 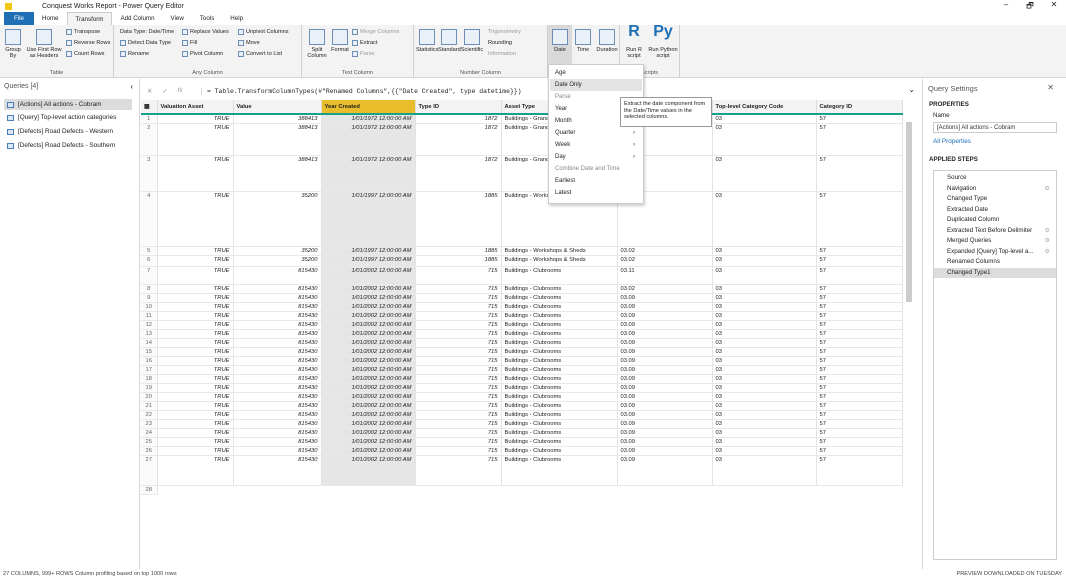 I want to click on table-cell: 1/01/1997 12:00:00 AM, so click(x=368, y=219).